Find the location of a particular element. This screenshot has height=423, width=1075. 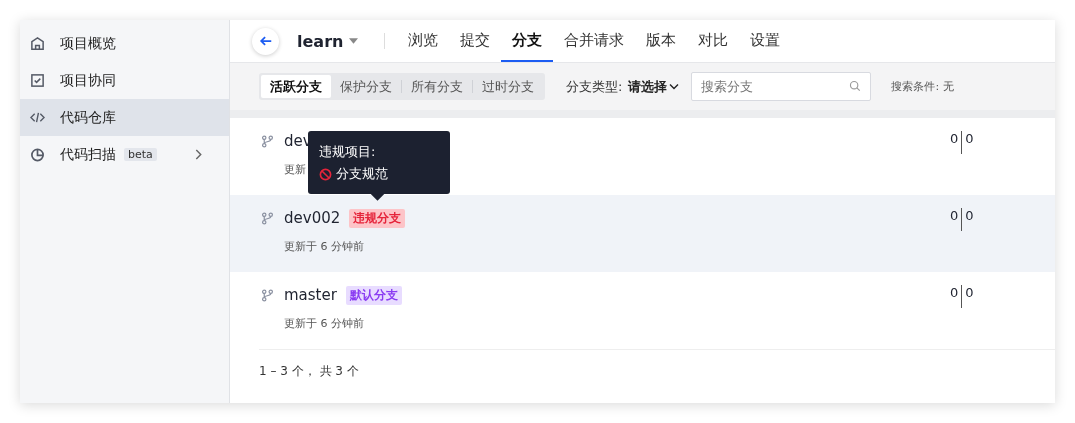

sidebar-label: 代码扫描 is located at coordinates (88, 154).